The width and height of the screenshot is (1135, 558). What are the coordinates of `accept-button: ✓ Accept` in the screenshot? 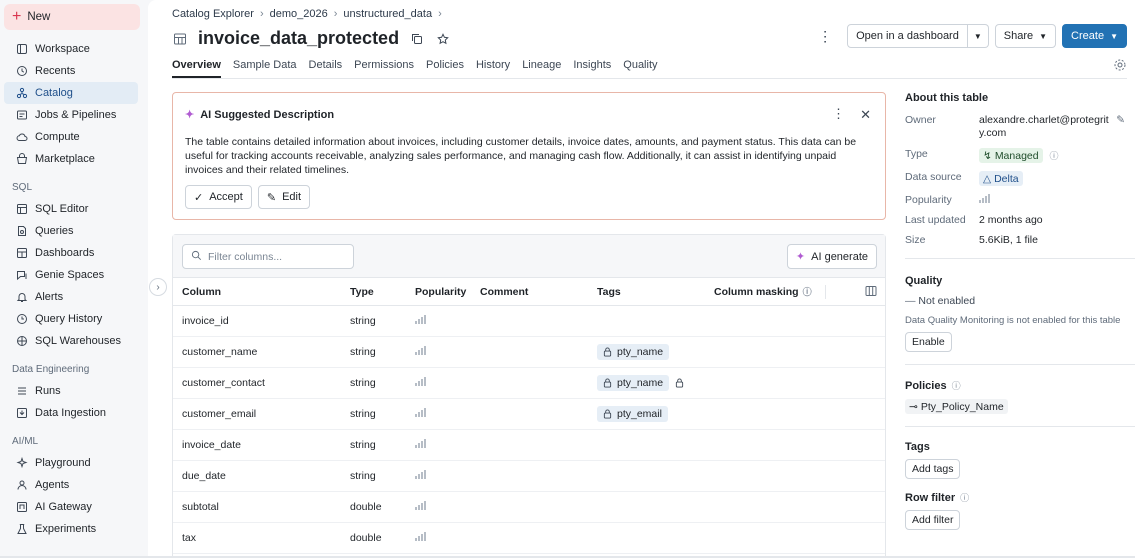 It's located at (218, 197).